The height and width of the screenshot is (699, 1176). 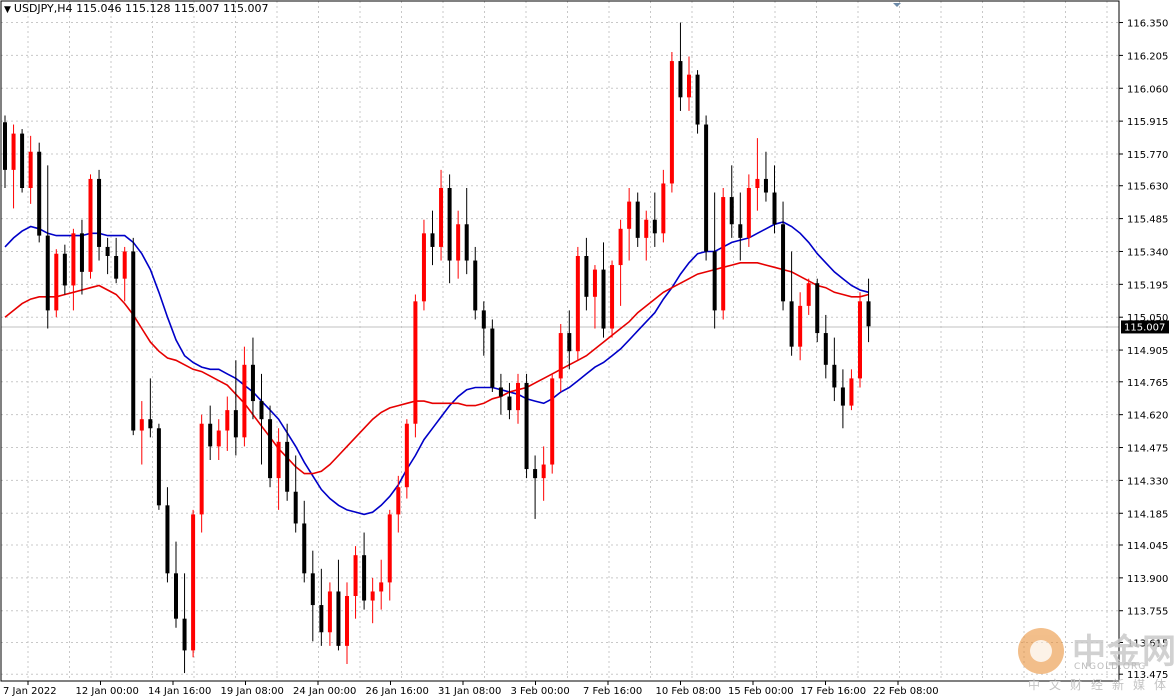 I want to click on ohlc-label: 115.046 115.128 115.007 115.007, so click(x=172, y=8).